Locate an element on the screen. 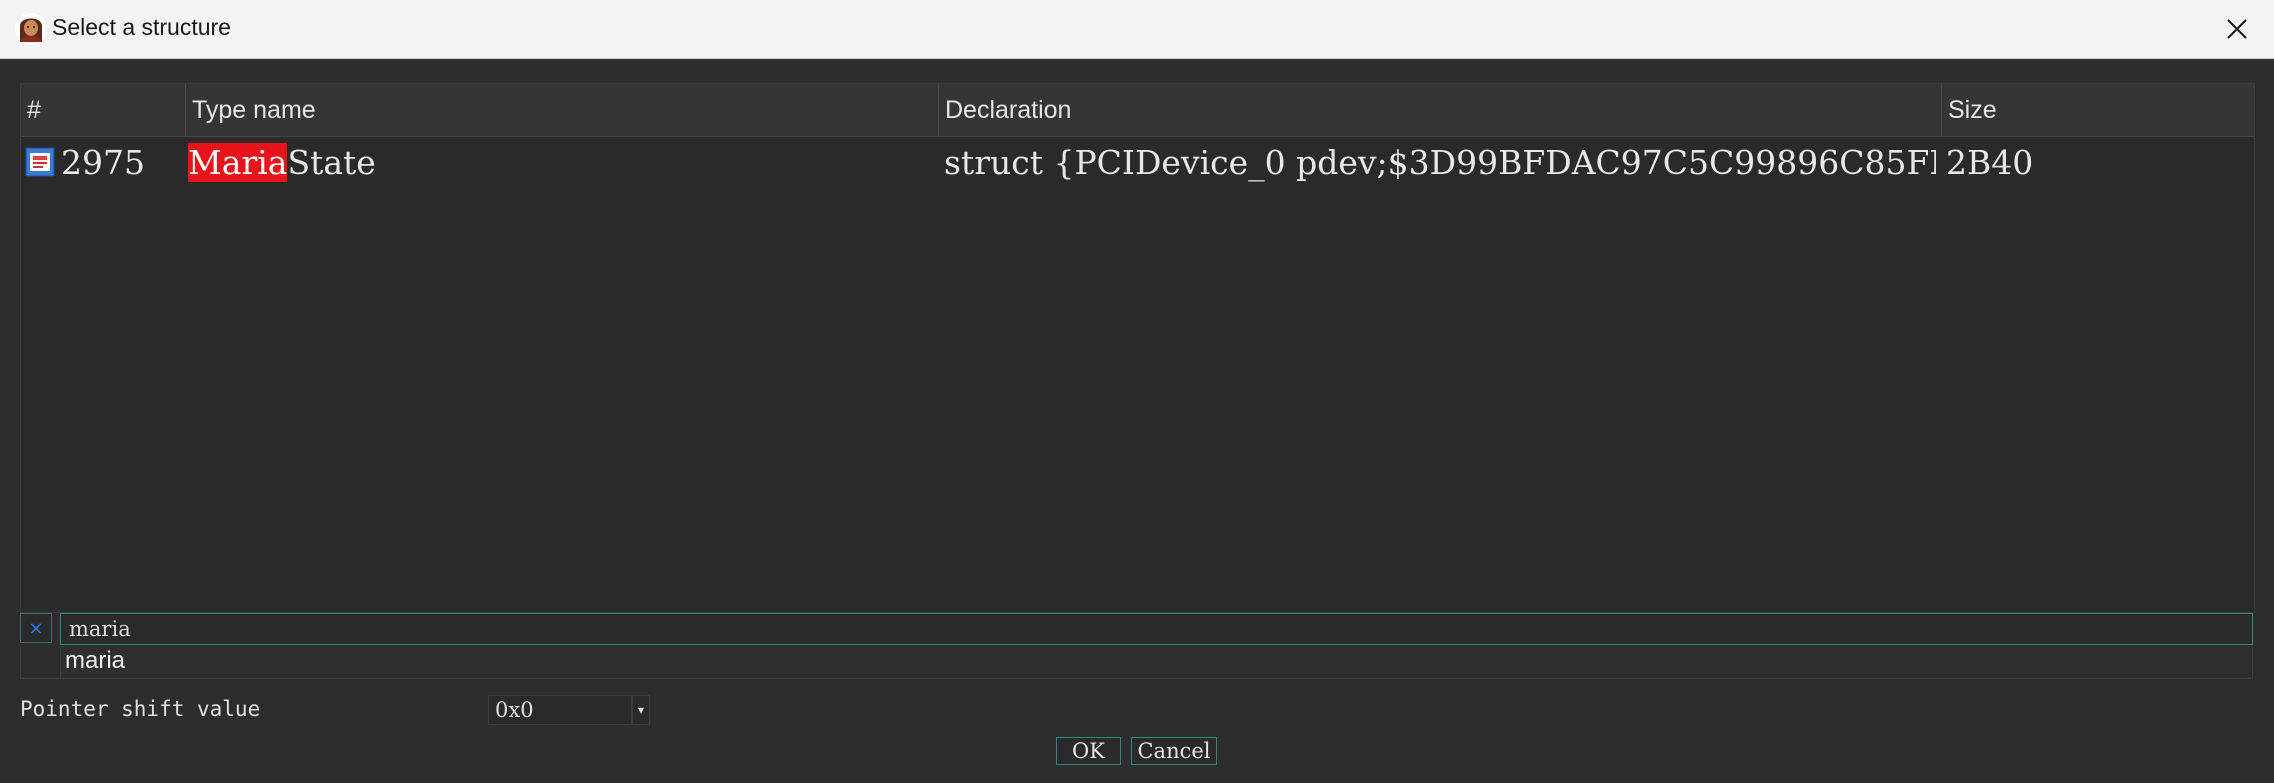 Image resolution: width=2274 pixels, height=783 pixels. ok-button: OK is located at coordinates (1088, 751).